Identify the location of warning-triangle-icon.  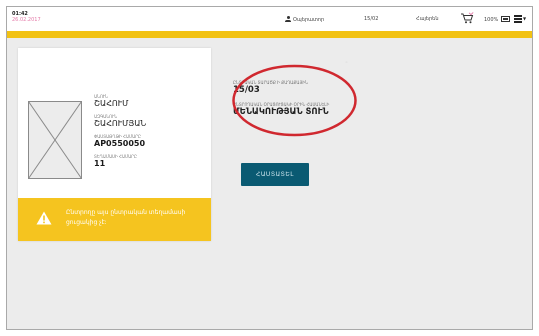
(44, 218).